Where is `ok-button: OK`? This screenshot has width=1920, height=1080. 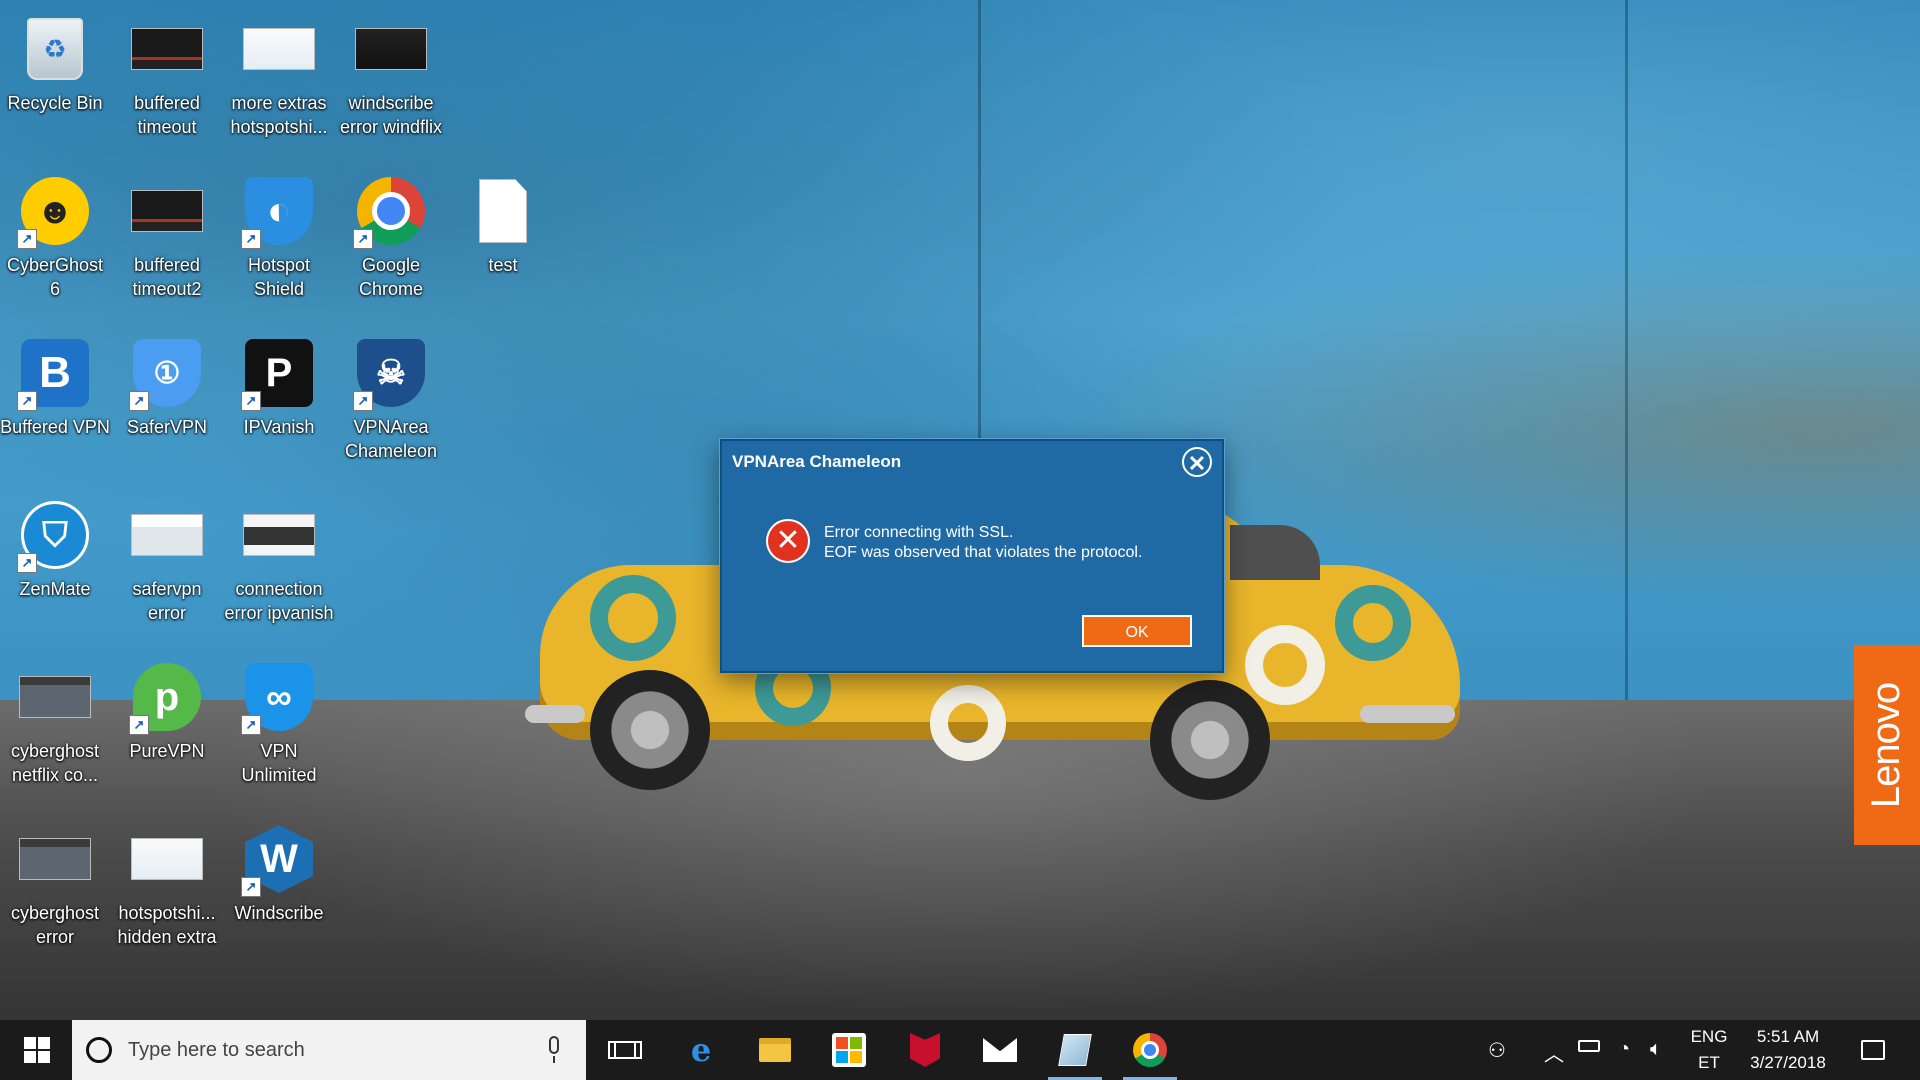 ok-button: OK is located at coordinates (1137, 631).